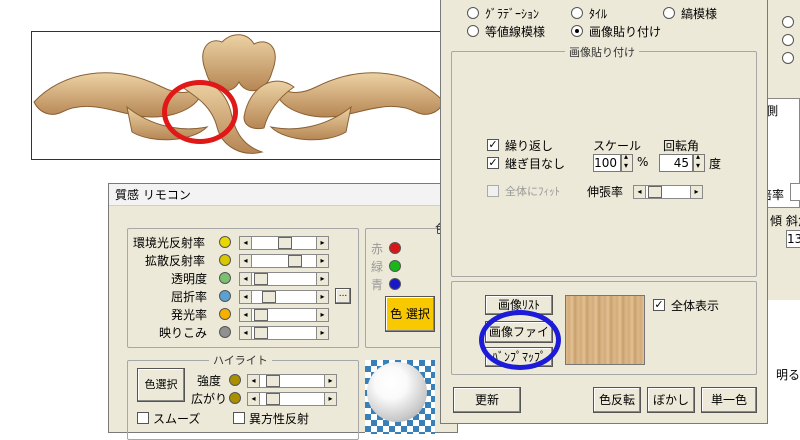 This screenshot has width=800, height=440. Describe the element at coordinates (240, 360) in the screenshot. I see `highlight-group-label: ハイライト` at that location.